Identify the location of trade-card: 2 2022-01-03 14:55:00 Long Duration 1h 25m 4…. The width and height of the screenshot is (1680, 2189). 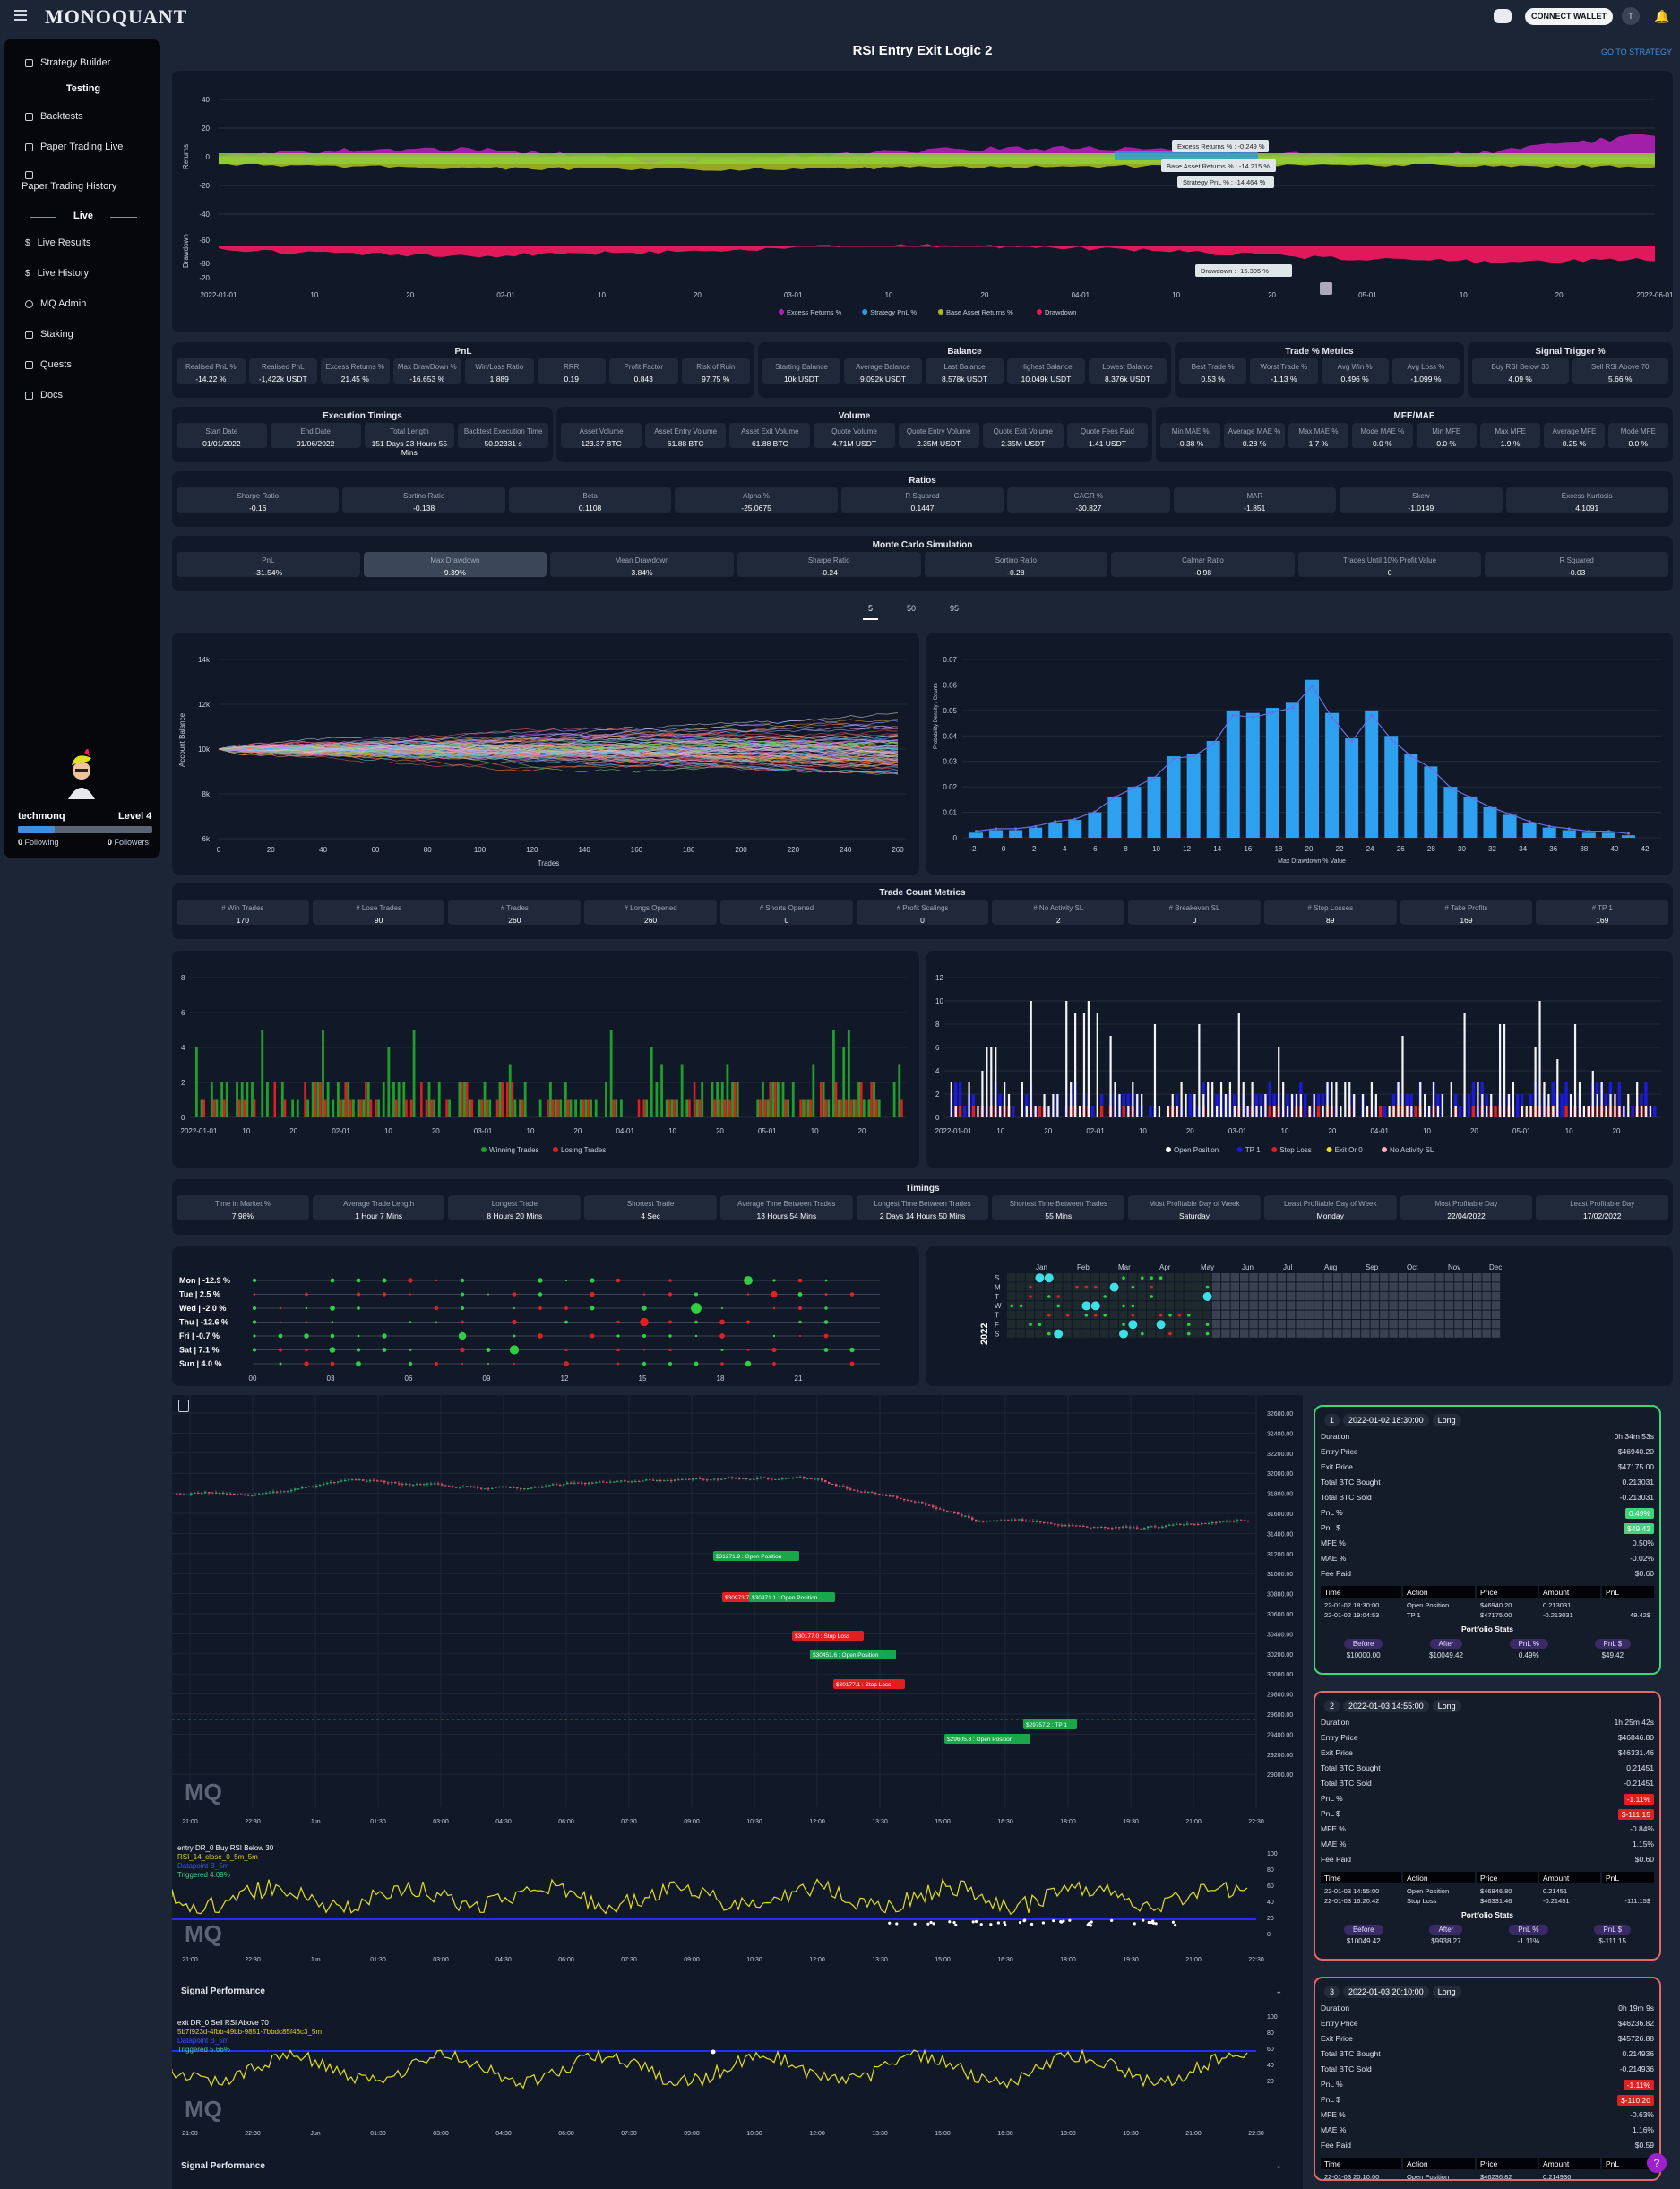
(1487, 1826).